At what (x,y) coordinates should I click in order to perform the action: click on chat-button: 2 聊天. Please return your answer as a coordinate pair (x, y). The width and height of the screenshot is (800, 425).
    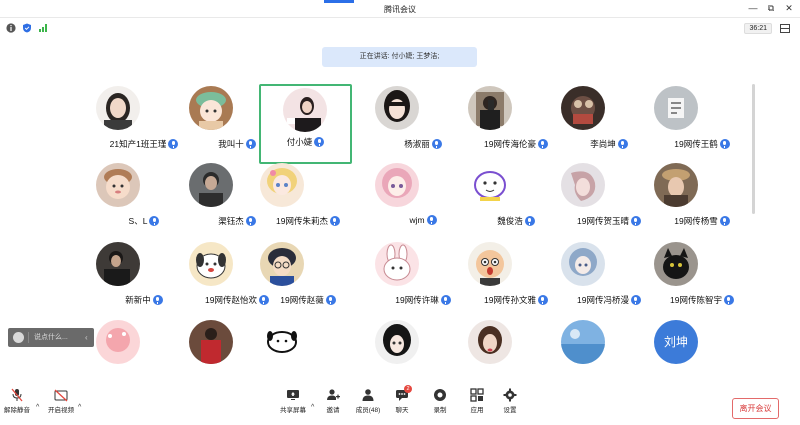
    Looking at the image, I should click on (402, 399).